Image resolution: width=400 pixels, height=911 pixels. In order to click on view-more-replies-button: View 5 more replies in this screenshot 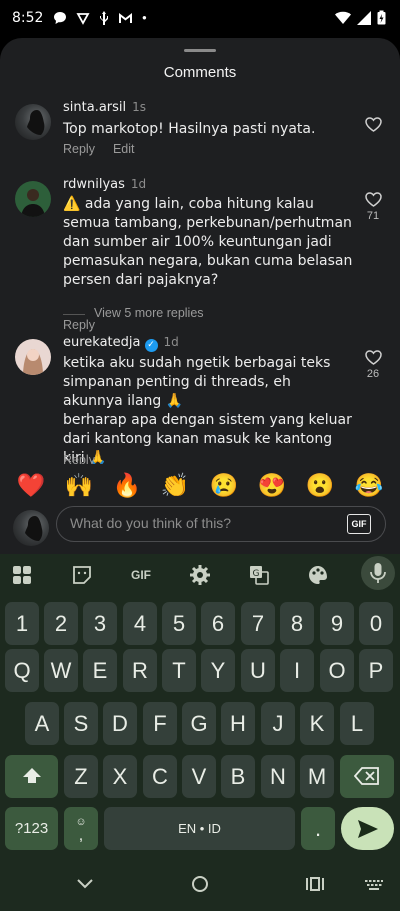, I will do `click(149, 313)`.